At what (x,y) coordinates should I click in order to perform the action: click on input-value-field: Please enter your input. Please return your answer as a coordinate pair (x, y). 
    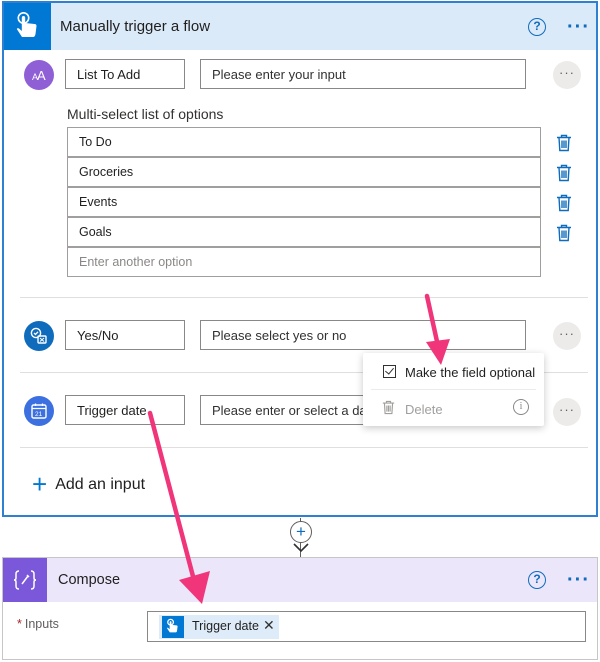
    Looking at the image, I should click on (363, 74).